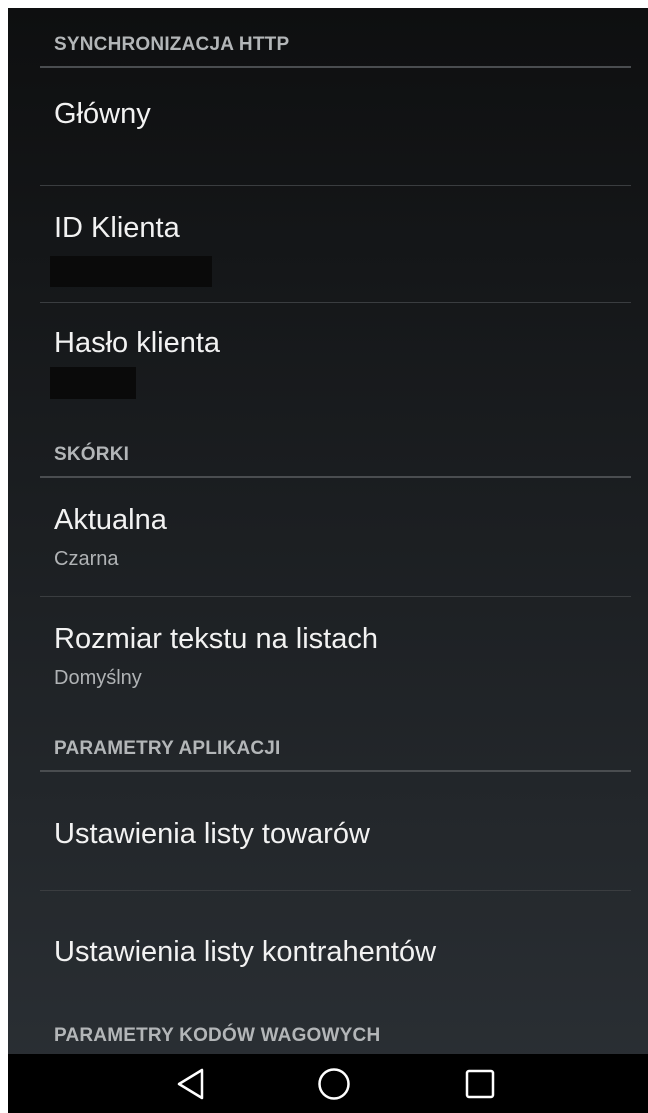  I want to click on pref-summary: Domyślny, so click(98, 678).